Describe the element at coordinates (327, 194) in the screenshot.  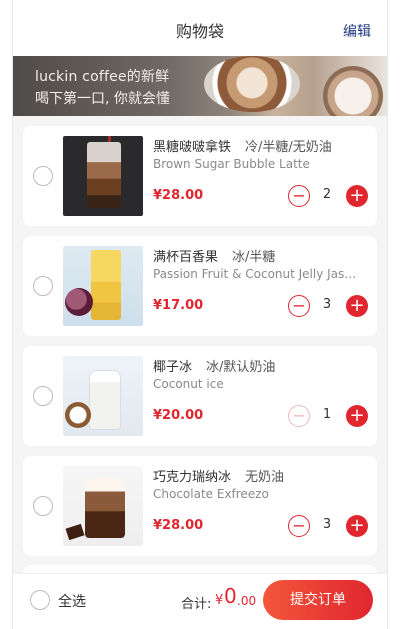
I see `item-quantity: 2` at that location.